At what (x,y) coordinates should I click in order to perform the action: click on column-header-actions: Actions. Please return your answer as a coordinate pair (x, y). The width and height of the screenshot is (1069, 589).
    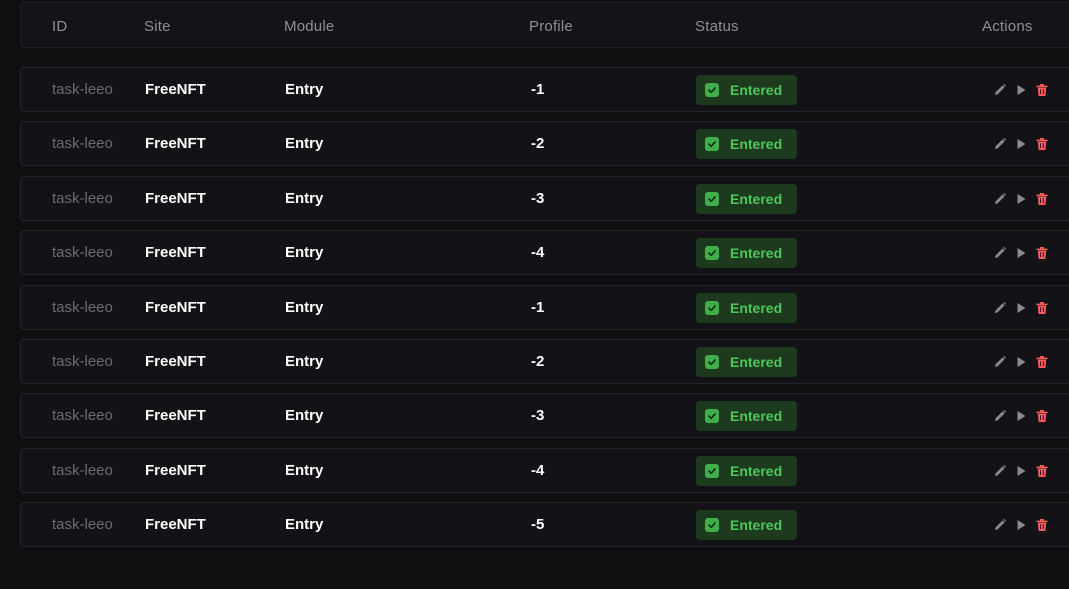
    Looking at the image, I should click on (1007, 26).